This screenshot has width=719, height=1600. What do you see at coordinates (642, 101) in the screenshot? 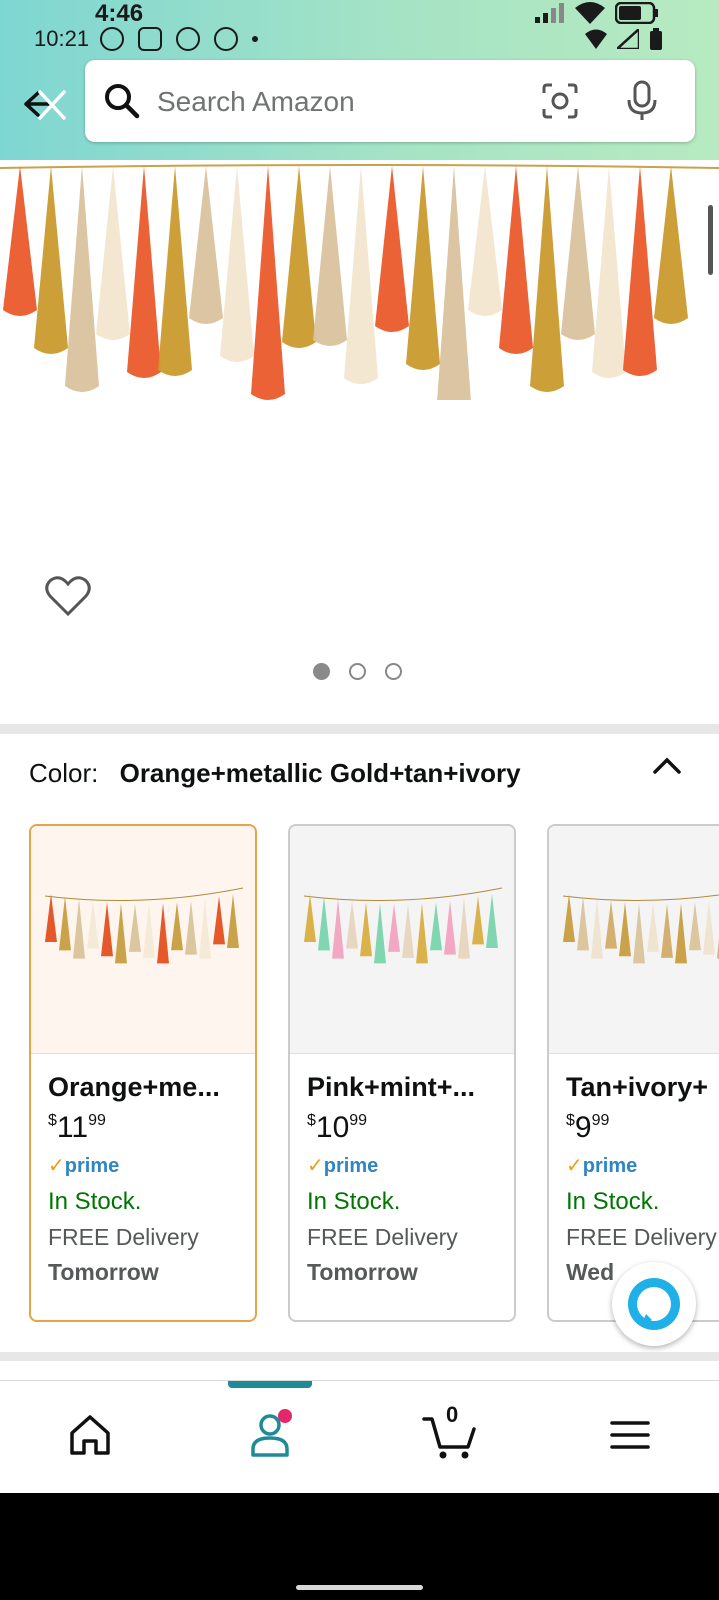
I see `microphone-icon` at bounding box center [642, 101].